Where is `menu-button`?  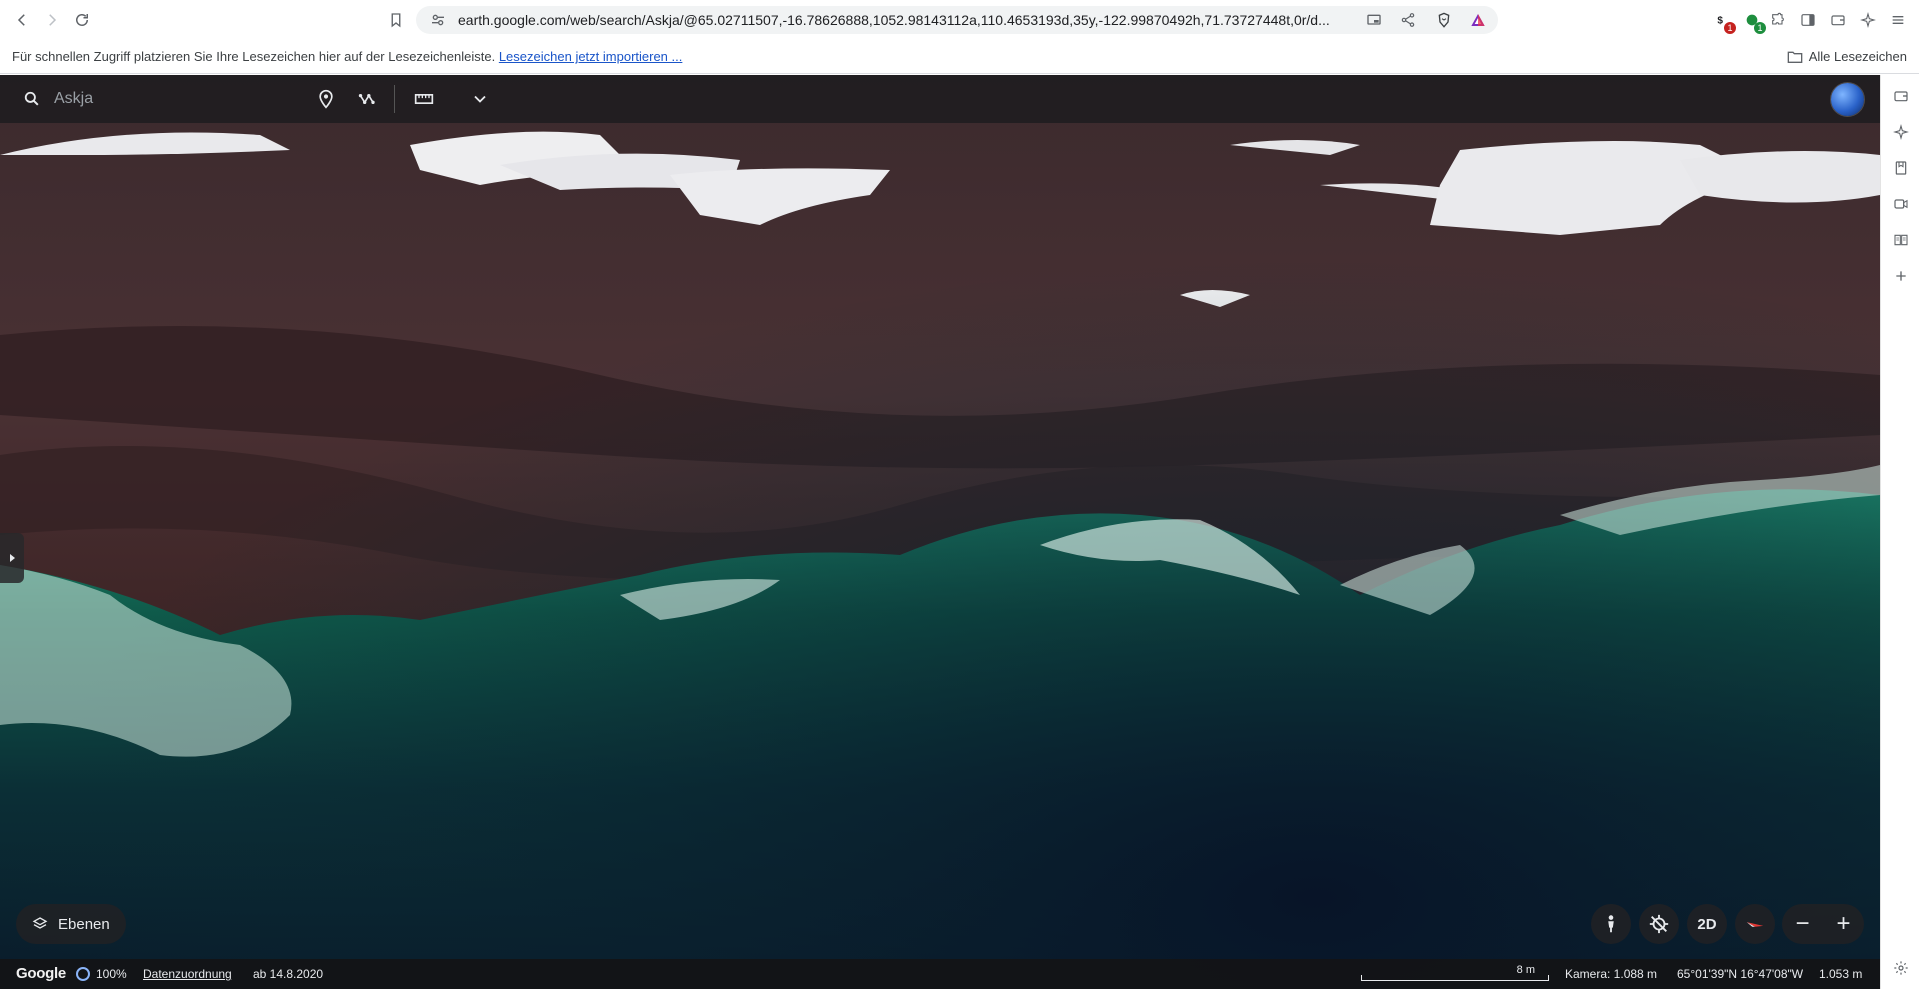
menu-button is located at coordinates (1898, 20).